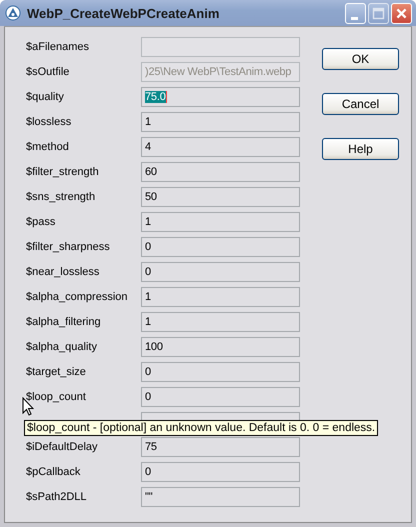 This screenshot has width=416, height=527. I want to click on field-label: $sns_strength, so click(60, 197).